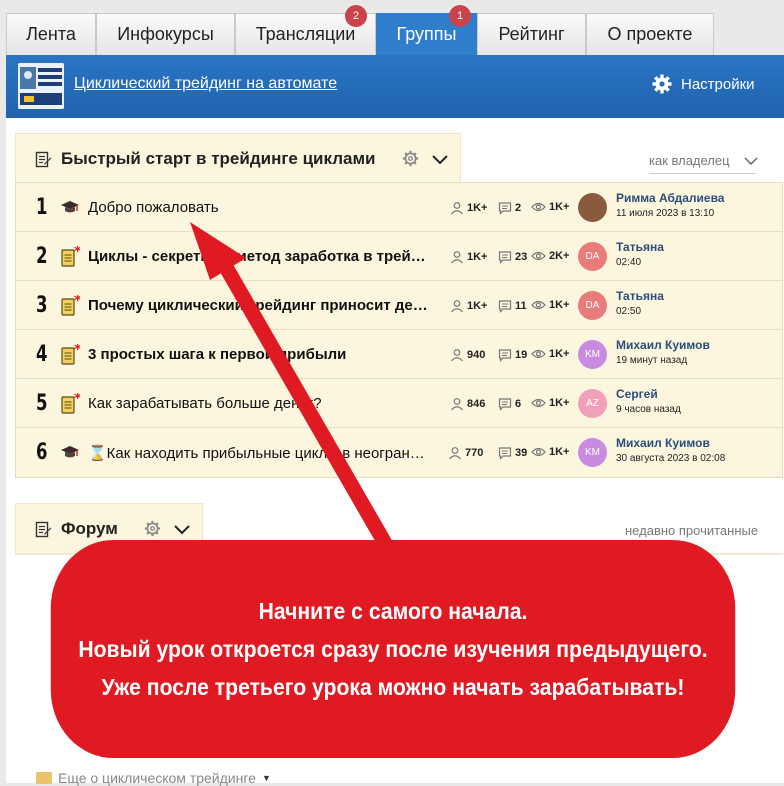 This screenshot has width=784, height=786. What do you see at coordinates (356, 16) in the screenshot?
I see `notification-badge: 2` at bounding box center [356, 16].